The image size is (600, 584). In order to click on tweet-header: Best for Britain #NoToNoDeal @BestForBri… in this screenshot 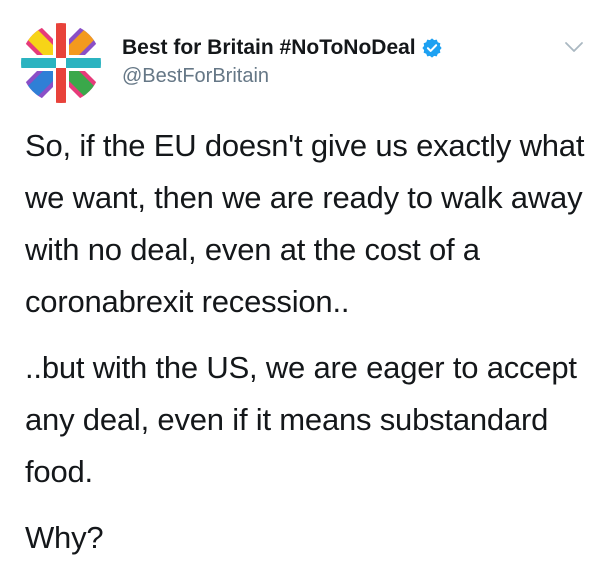, I will do `click(302, 63)`.